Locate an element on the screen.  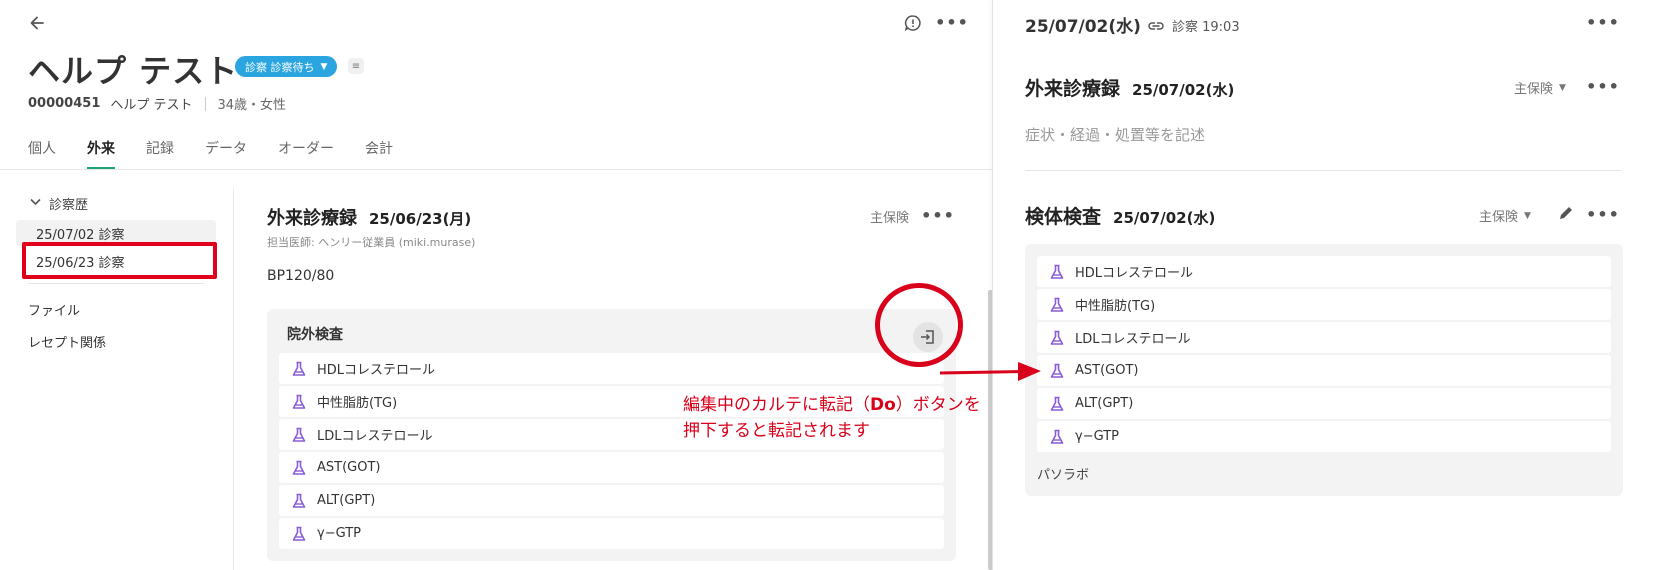
lab-item-row: ALT(GPT) is located at coordinates (1324, 403).